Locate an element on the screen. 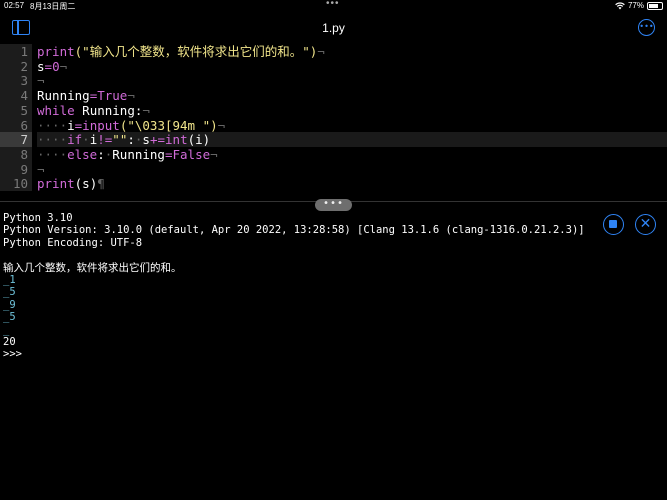  code-line: 3 ¬ is located at coordinates (333, 81).